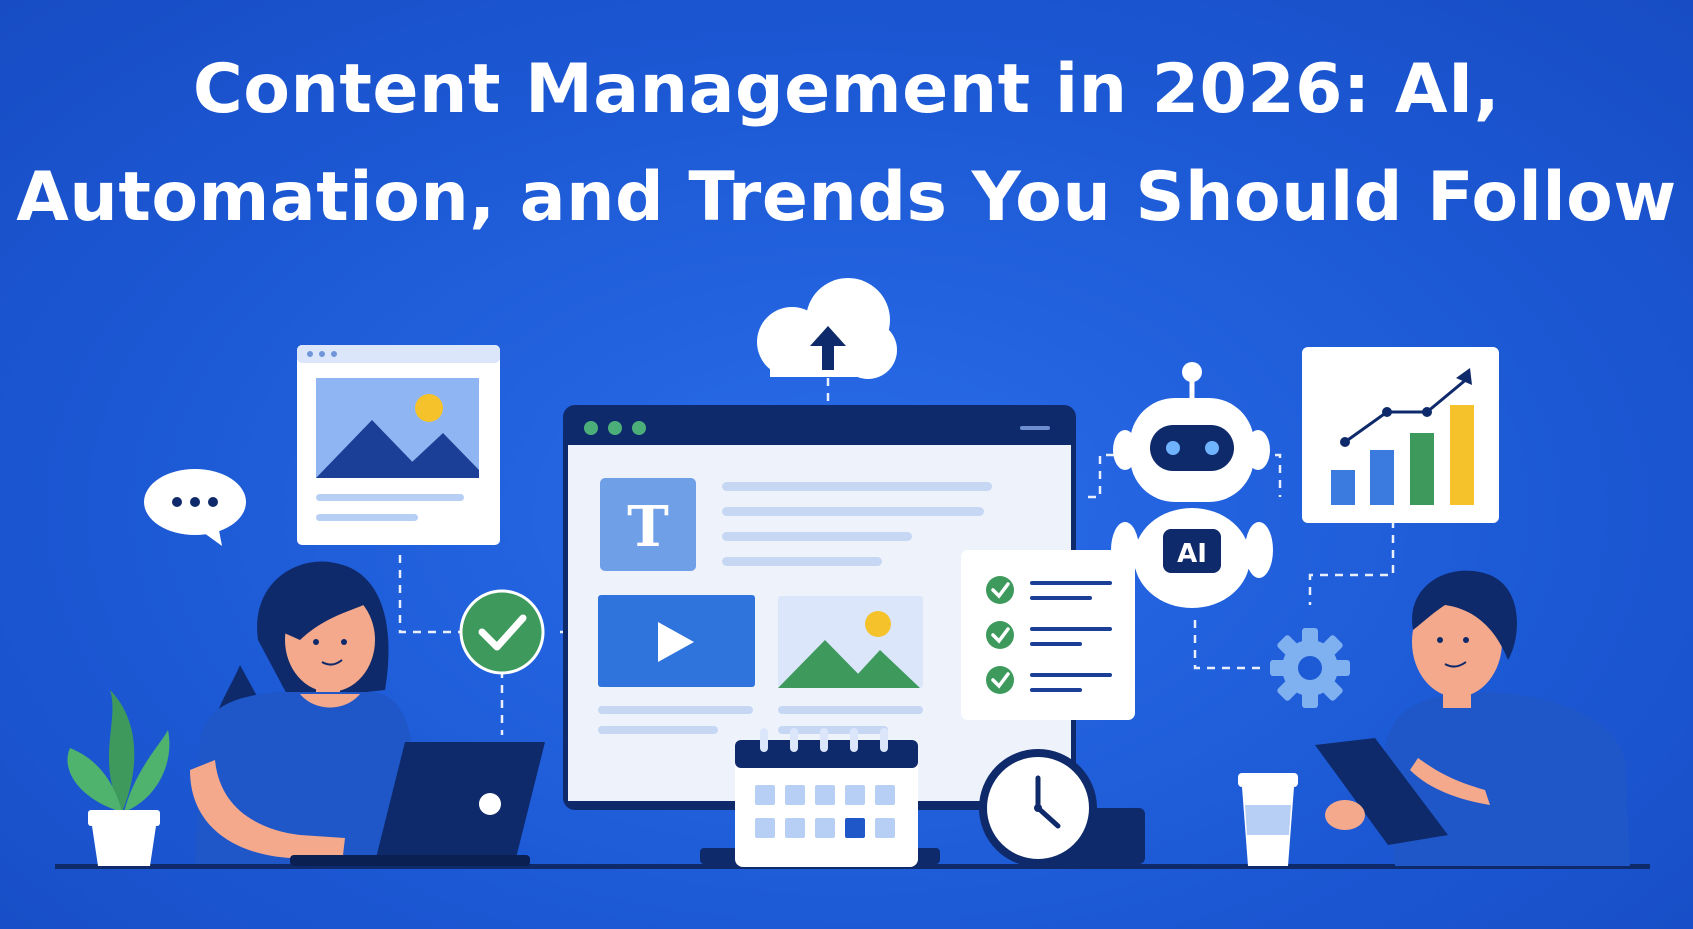  What do you see at coordinates (1192, 554) in the screenshot?
I see `robot-ai-badge: AI` at bounding box center [1192, 554].